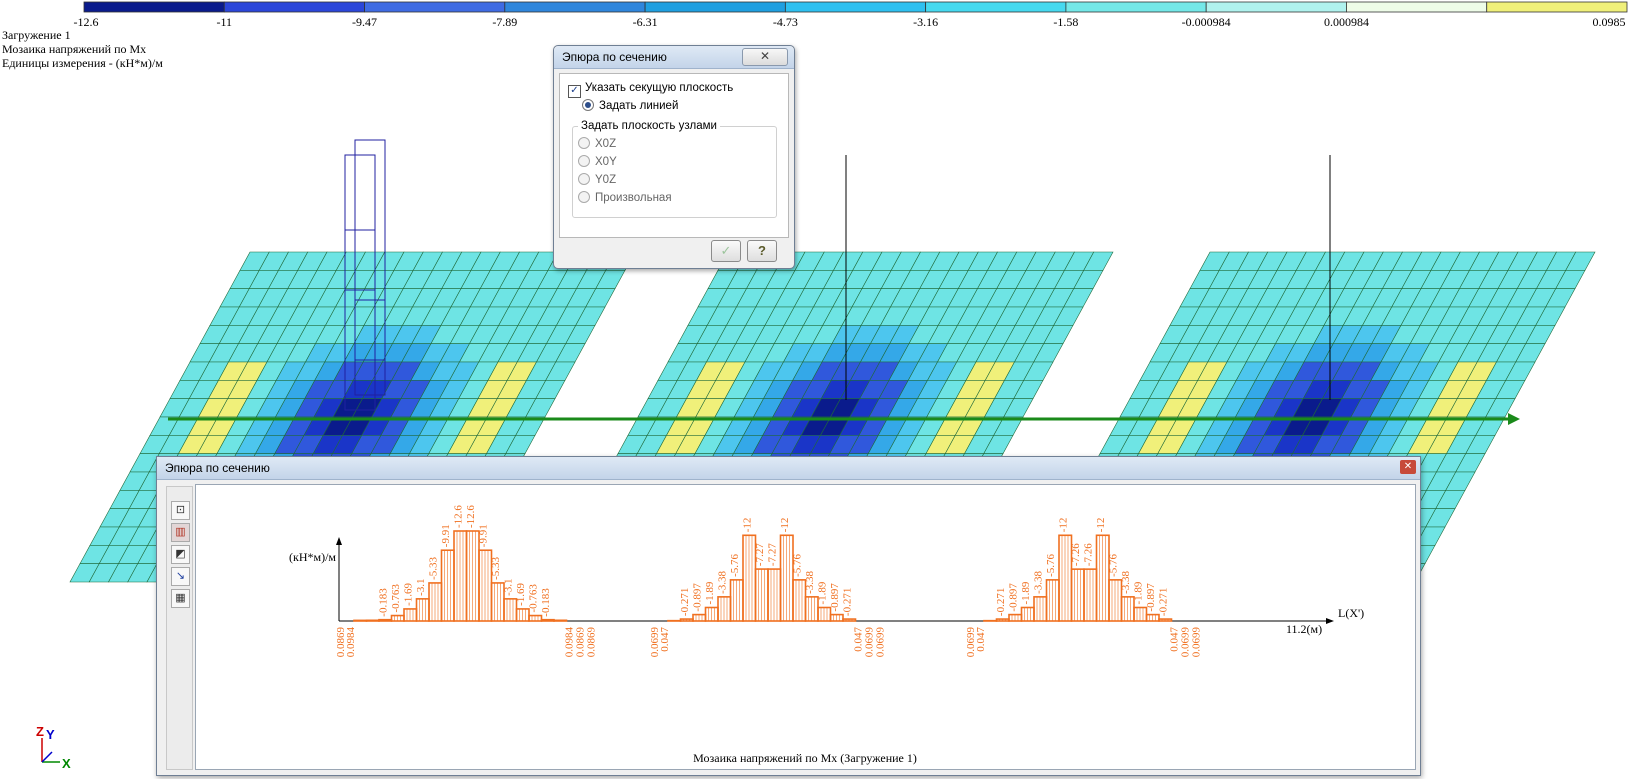 This screenshot has width=1635, height=779. Describe the element at coordinates (1330, 621) in the screenshot. I see `x-axis-arrow` at that location.